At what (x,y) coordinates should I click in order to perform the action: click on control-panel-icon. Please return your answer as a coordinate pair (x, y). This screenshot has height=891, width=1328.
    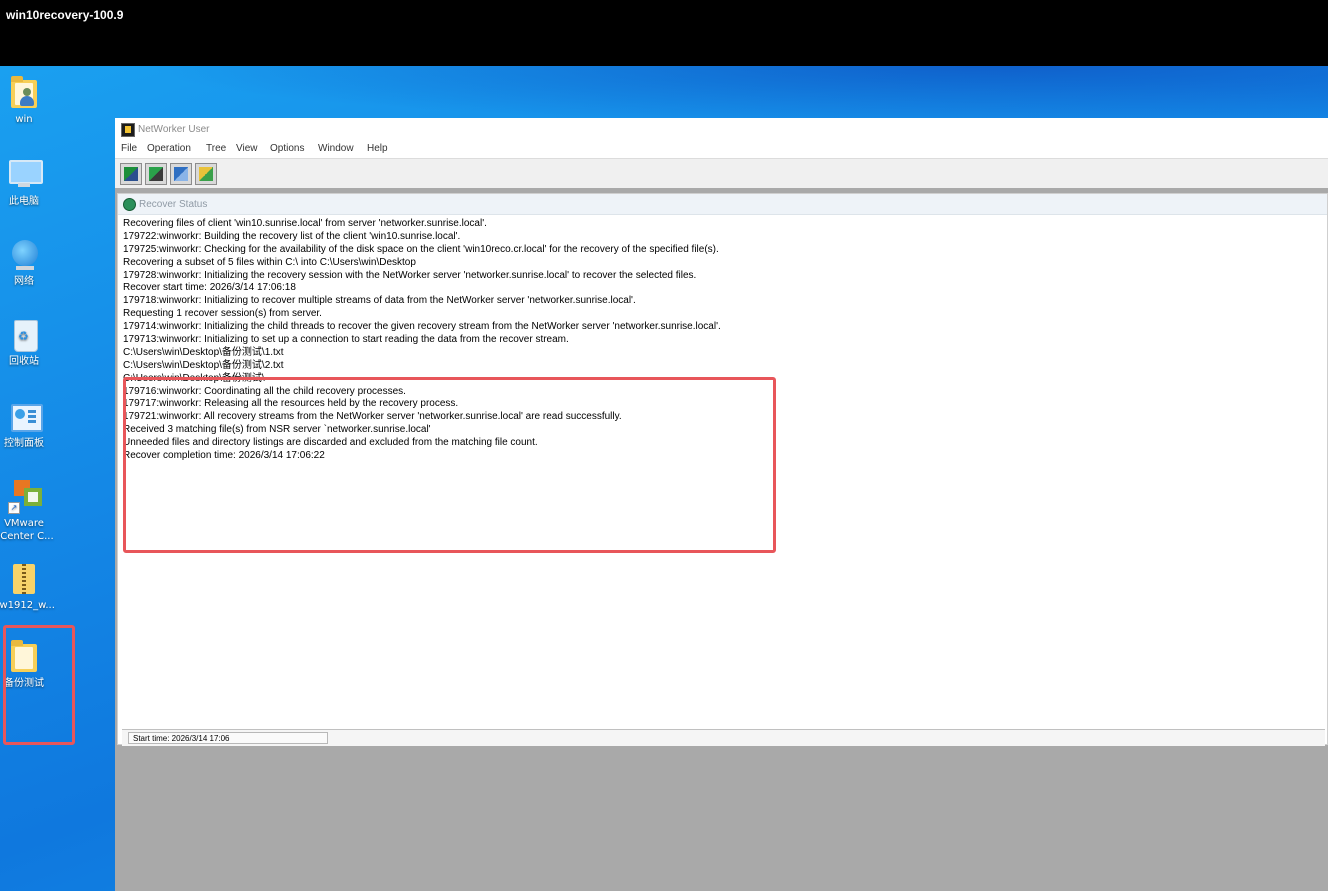
    Looking at the image, I should click on (24, 416).